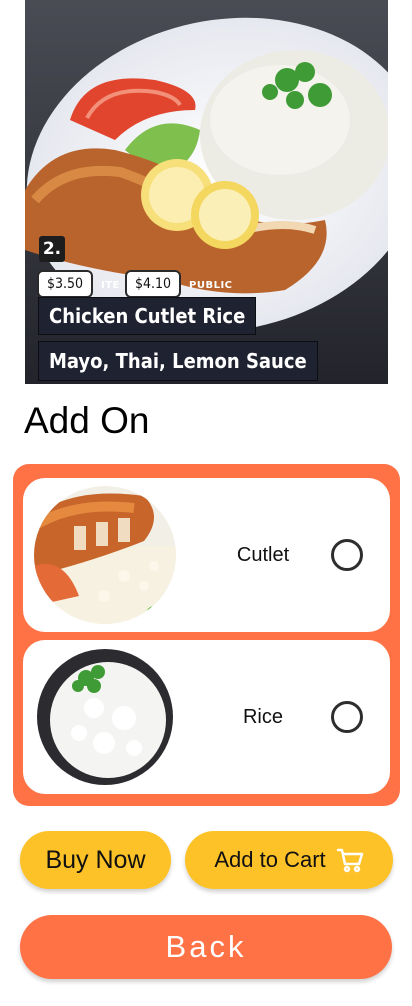 The width and height of the screenshot is (412, 1006). I want to click on addon-item-cutlet: Cutlet, so click(206, 555).